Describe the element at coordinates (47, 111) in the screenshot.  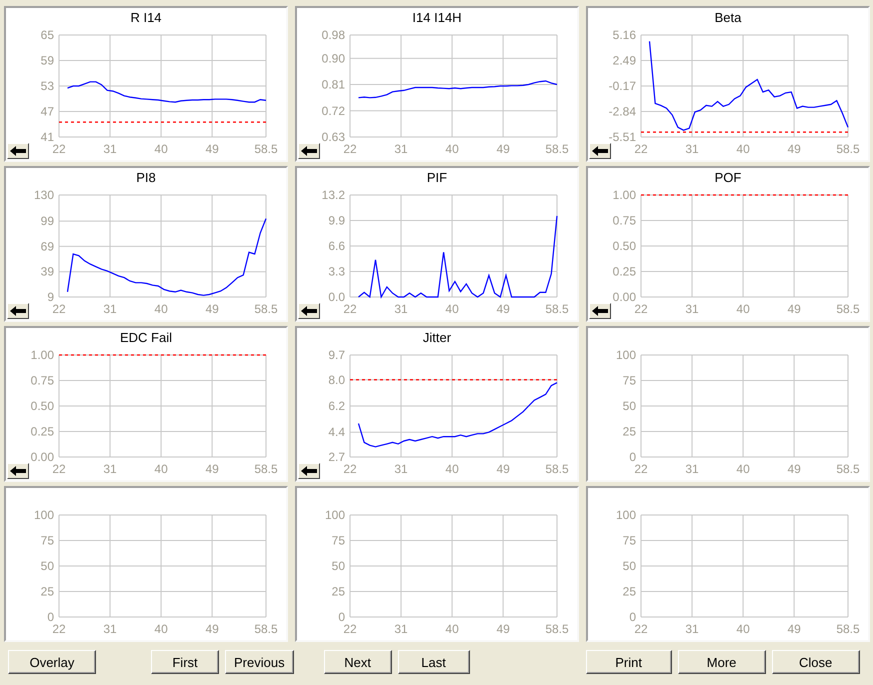
I see `axis-tick-label: 47` at that location.